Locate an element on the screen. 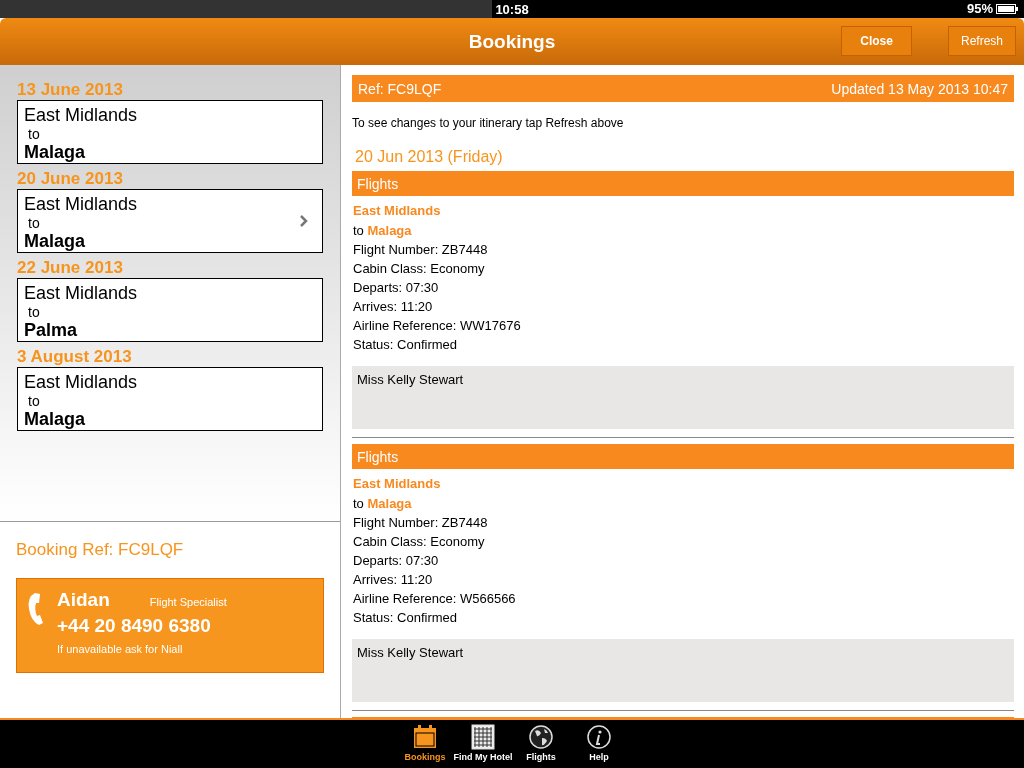 The width and height of the screenshot is (1024, 768). booking-card: East Midlands to Palma is located at coordinates (170, 310).